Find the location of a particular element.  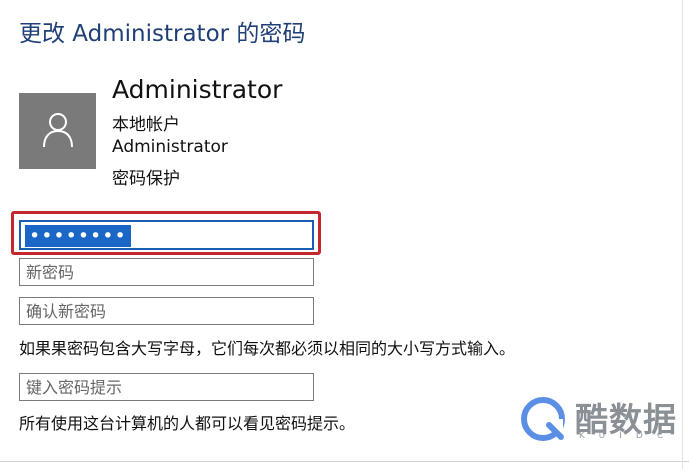

dialog-title: 更改 Administrator 的密码 is located at coordinates (162, 34).